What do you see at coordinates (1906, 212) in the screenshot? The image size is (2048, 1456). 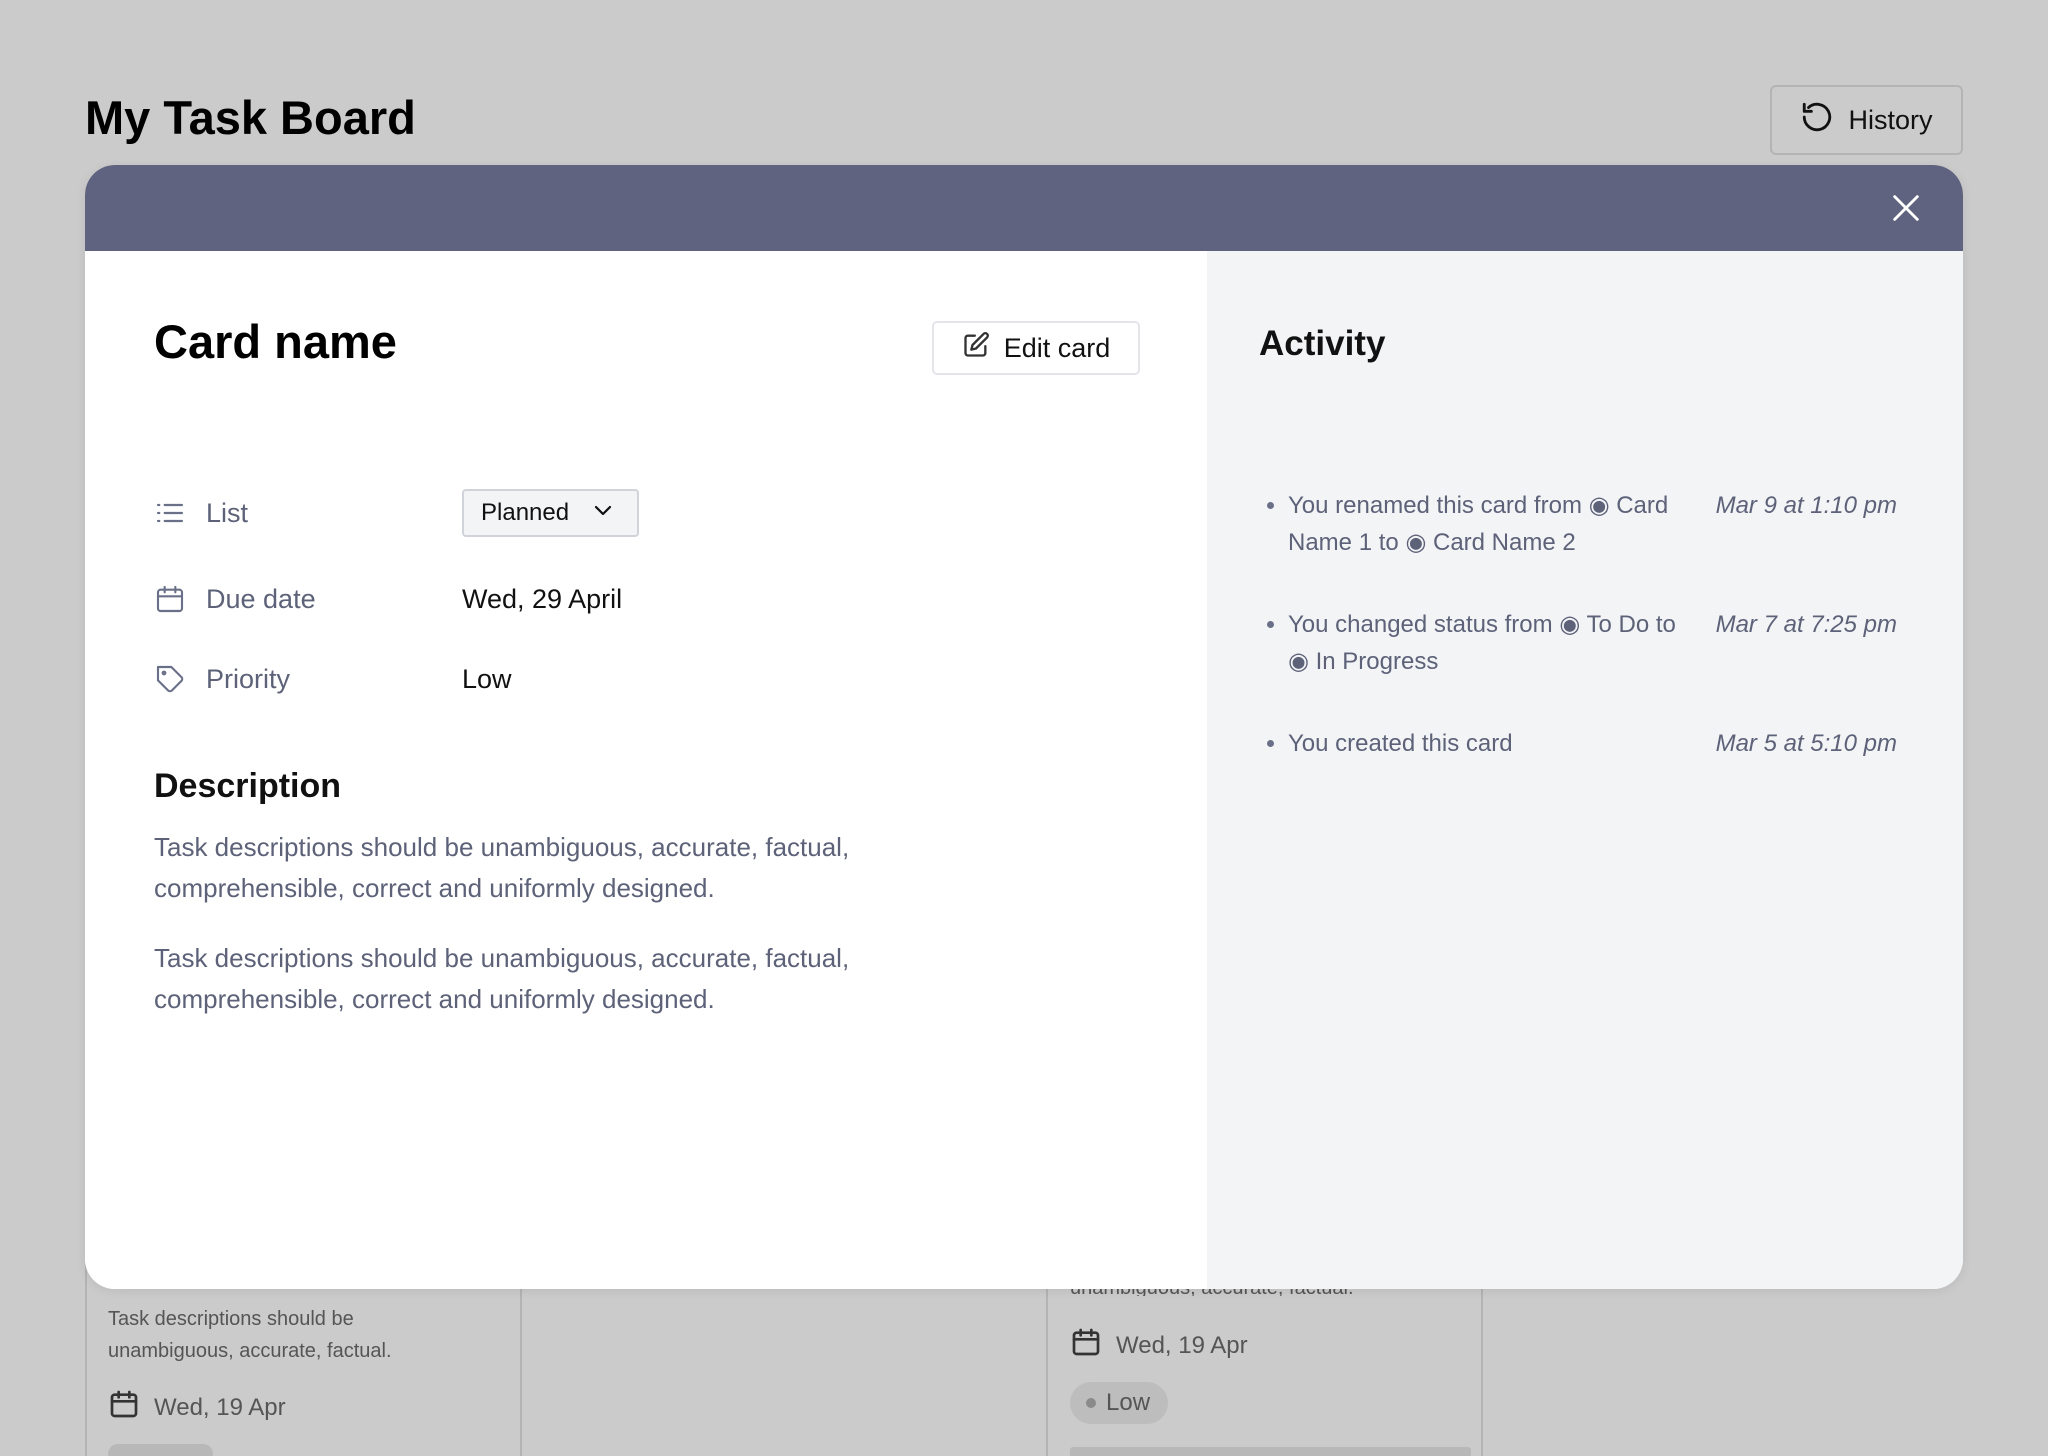 I see `close-icon` at bounding box center [1906, 212].